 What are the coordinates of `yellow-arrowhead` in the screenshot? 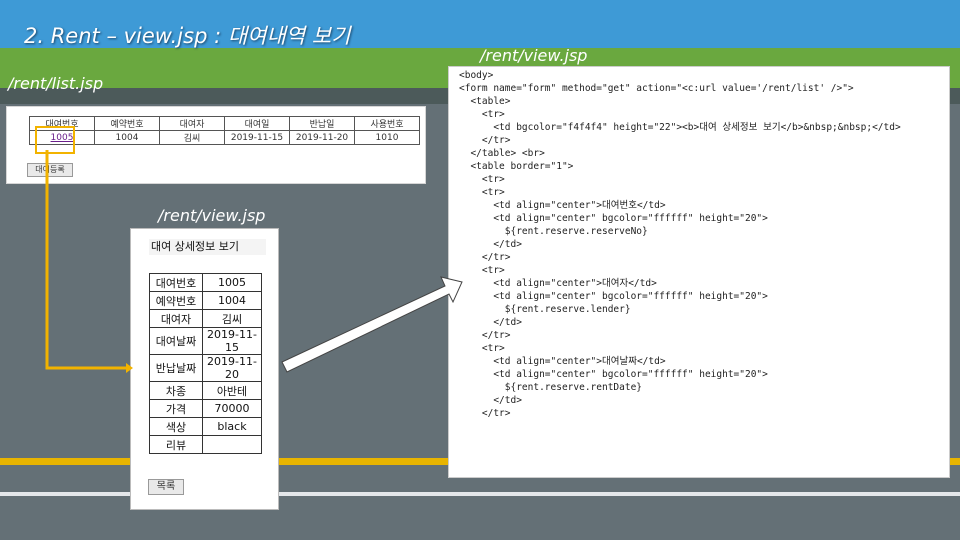 It's located at (129, 368).